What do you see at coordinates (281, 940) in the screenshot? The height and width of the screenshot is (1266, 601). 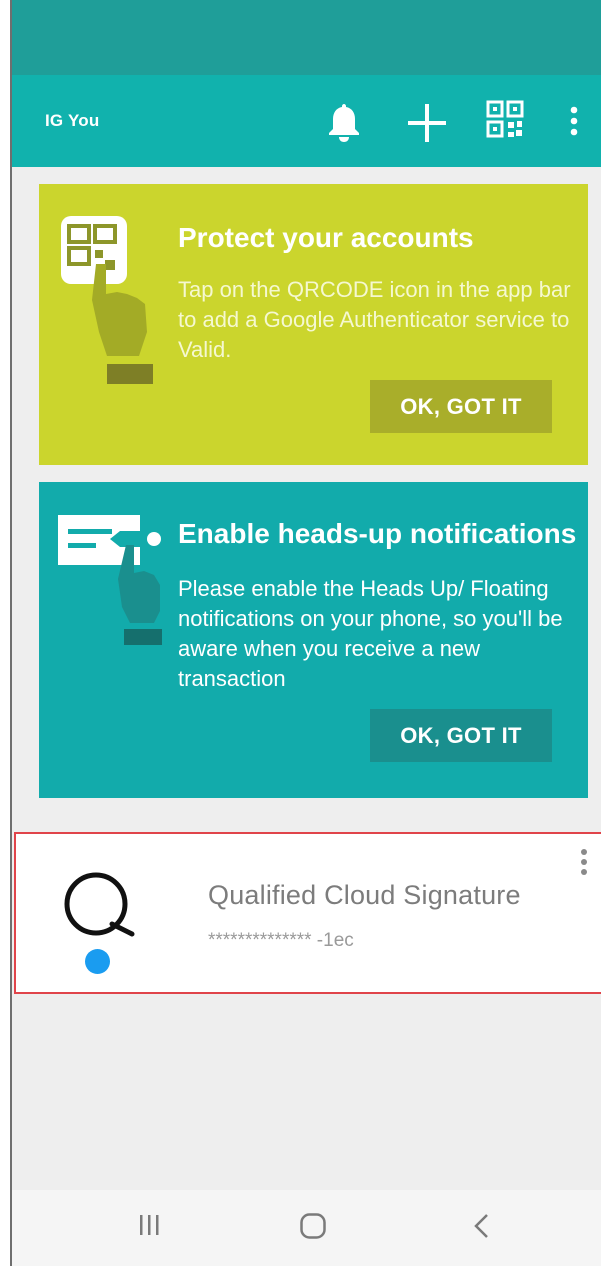 I see `account-masked-id: ************** -1ec` at bounding box center [281, 940].